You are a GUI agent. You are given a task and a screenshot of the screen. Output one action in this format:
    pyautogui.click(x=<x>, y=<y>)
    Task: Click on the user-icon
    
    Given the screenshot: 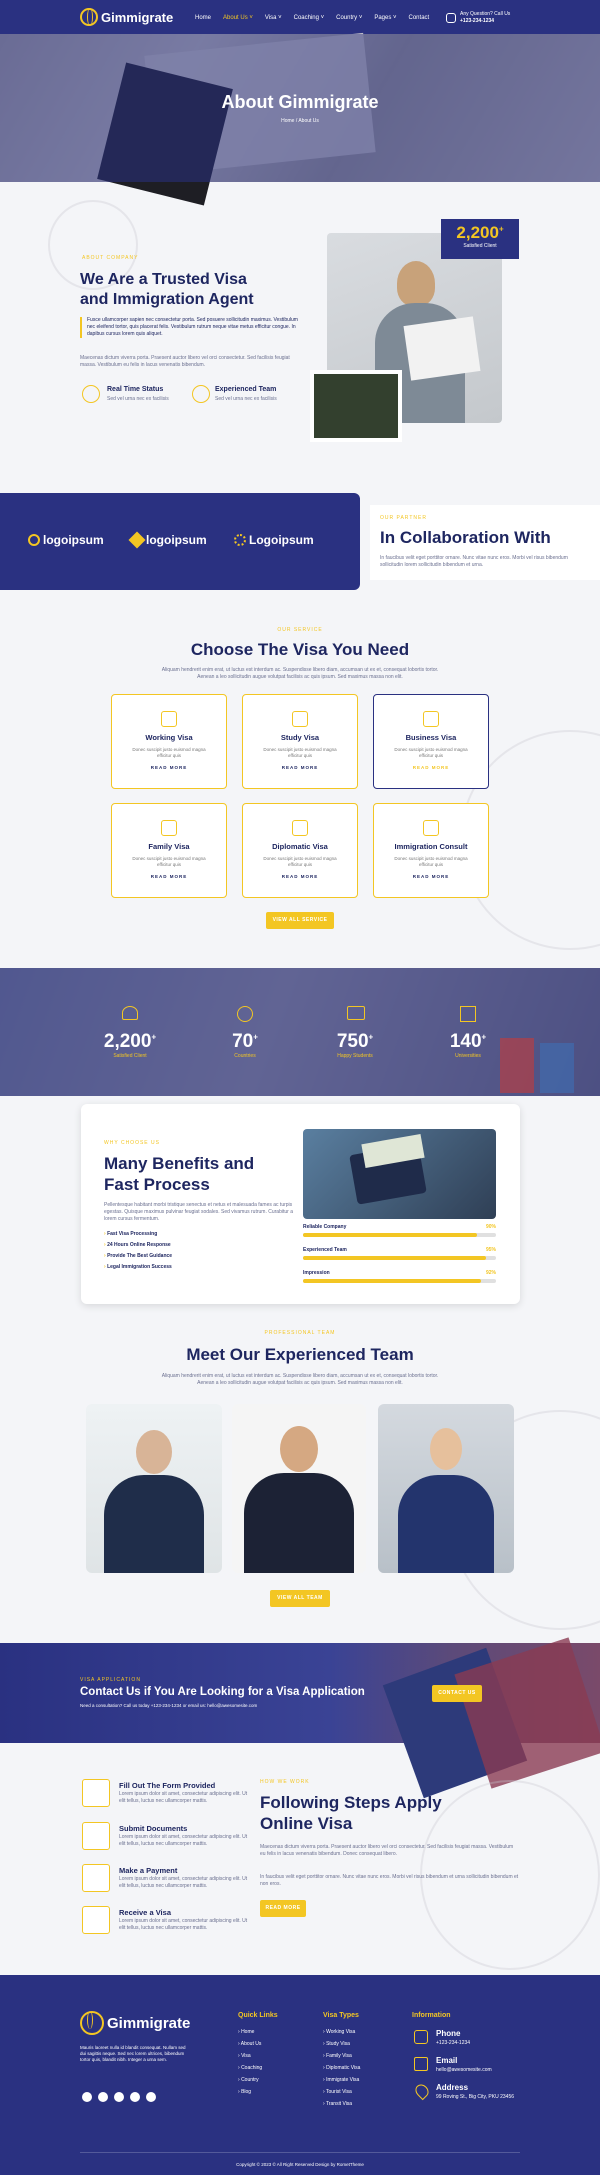 What is the action you would take?
    pyautogui.click(x=130, y=1013)
    